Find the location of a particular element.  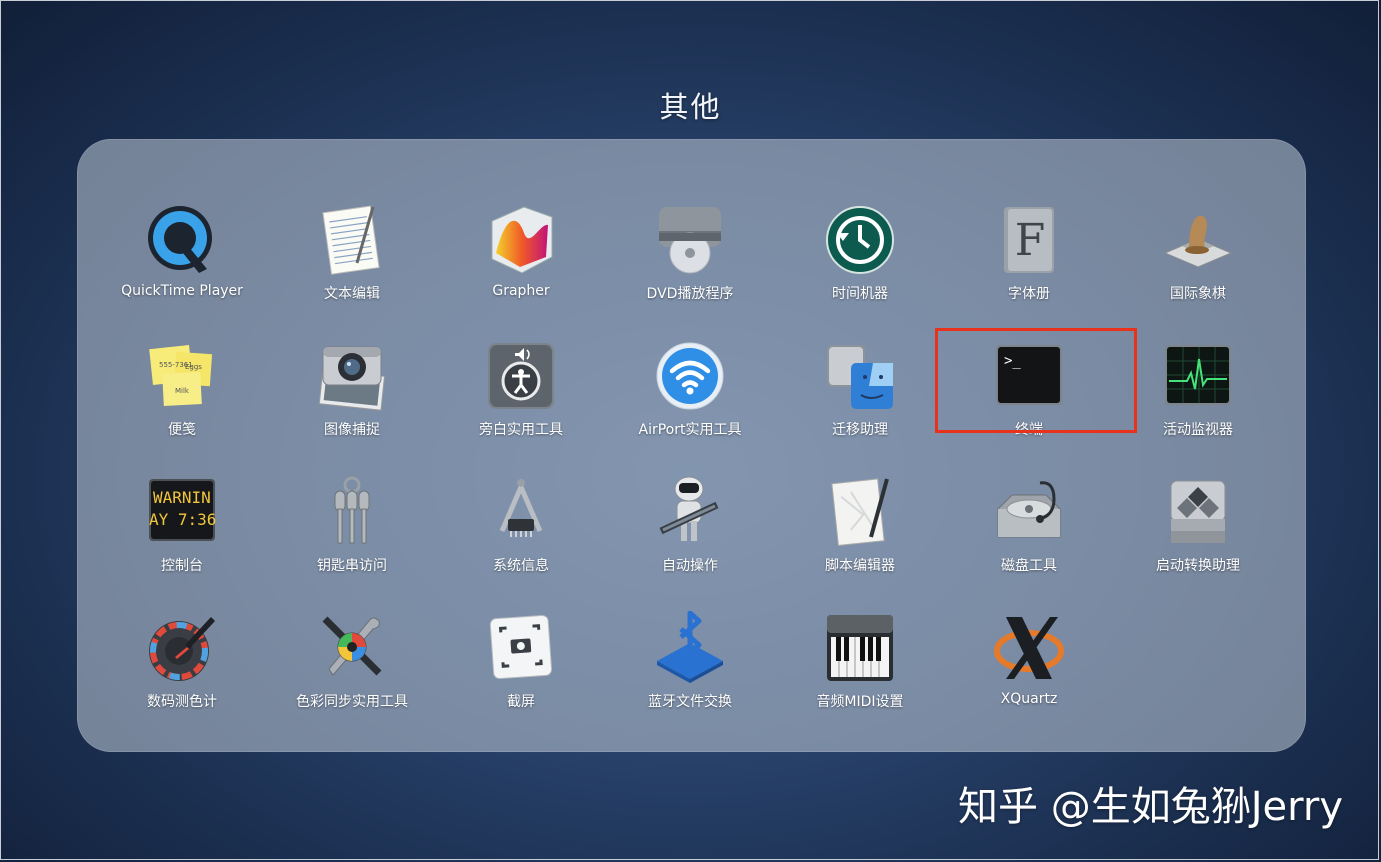

app-digital-color-meter: 数码测色计 is located at coordinates (182, 671).